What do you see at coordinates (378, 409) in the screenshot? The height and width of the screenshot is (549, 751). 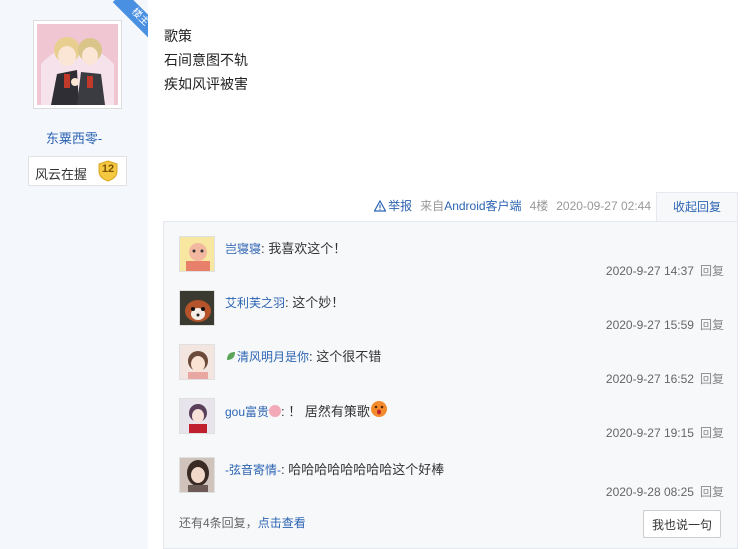 I see `surprised-emoji-icon` at bounding box center [378, 409].